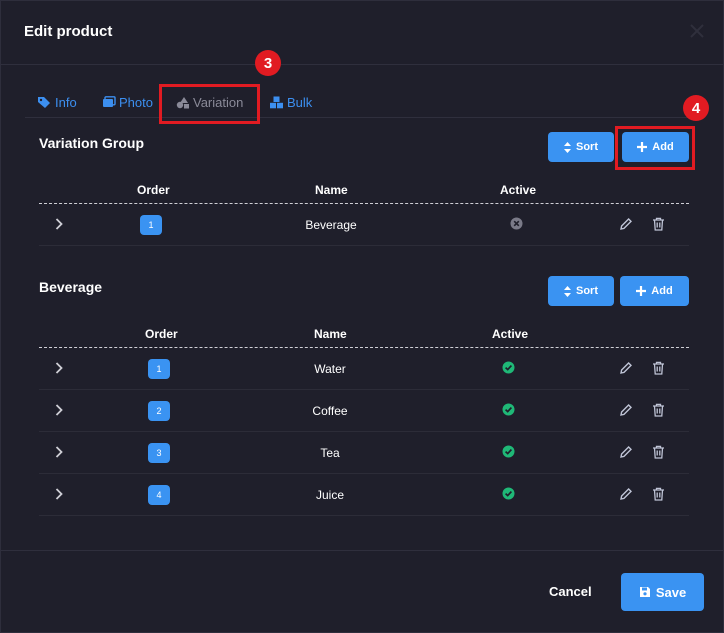 The image size is (724, 633). Describe the element at coordinates (330, 453) in the screenshot. I see `row-name: Tea` at that location.